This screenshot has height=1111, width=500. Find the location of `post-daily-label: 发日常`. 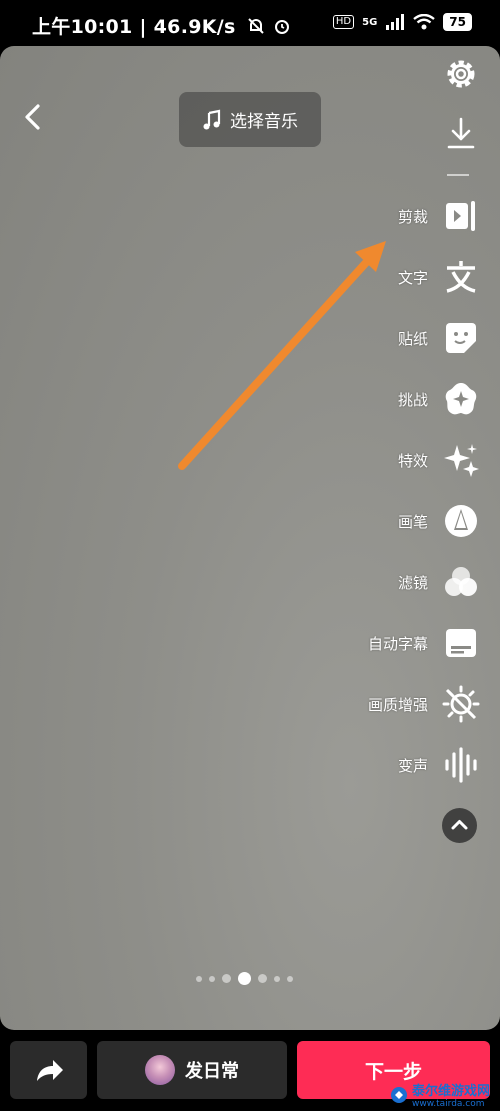

post-daily-label: 发日常 is located at coordinates (212, 1071).